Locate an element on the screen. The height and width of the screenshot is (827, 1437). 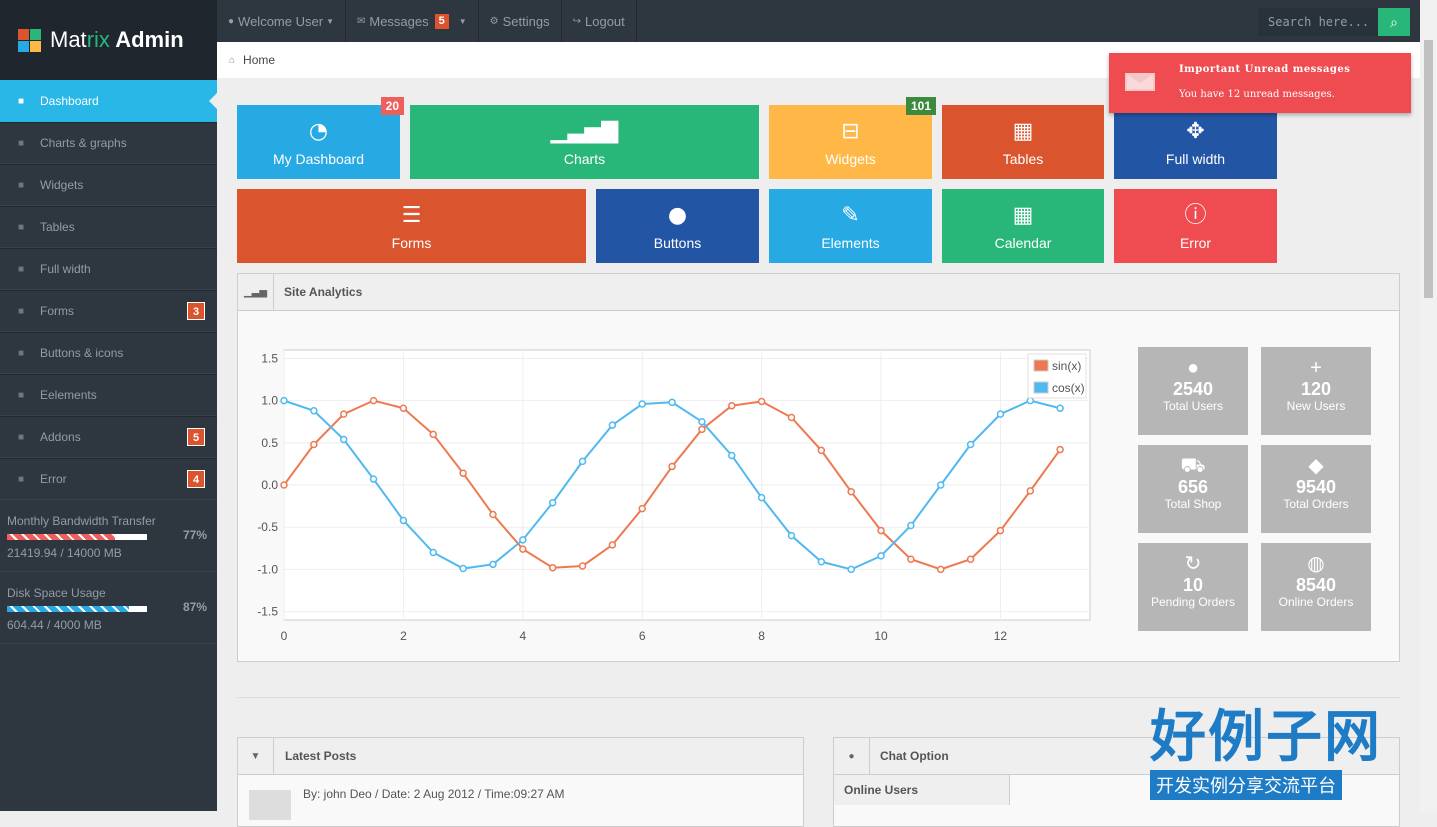
tile-buttons: ● Buttons is located at coordinates (677, 226).